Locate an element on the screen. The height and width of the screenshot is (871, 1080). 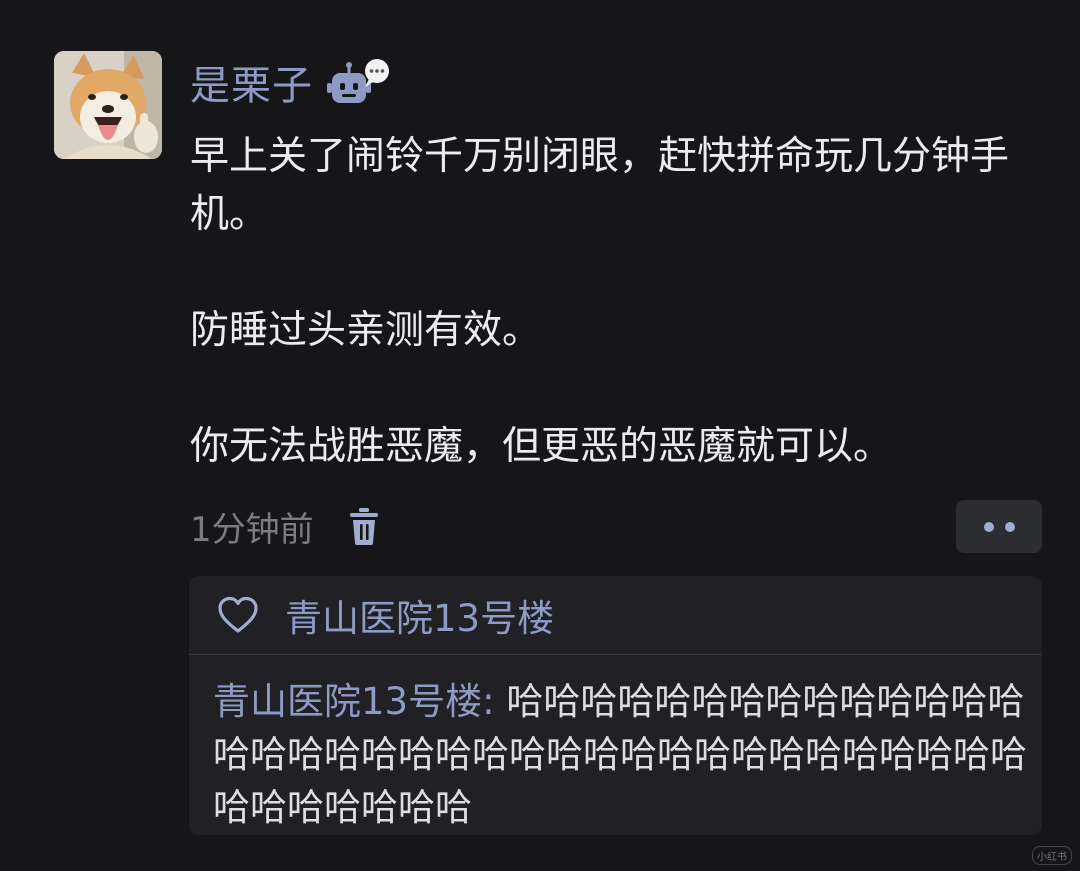
heart-outline-icon is located at coordinates (238, 615).